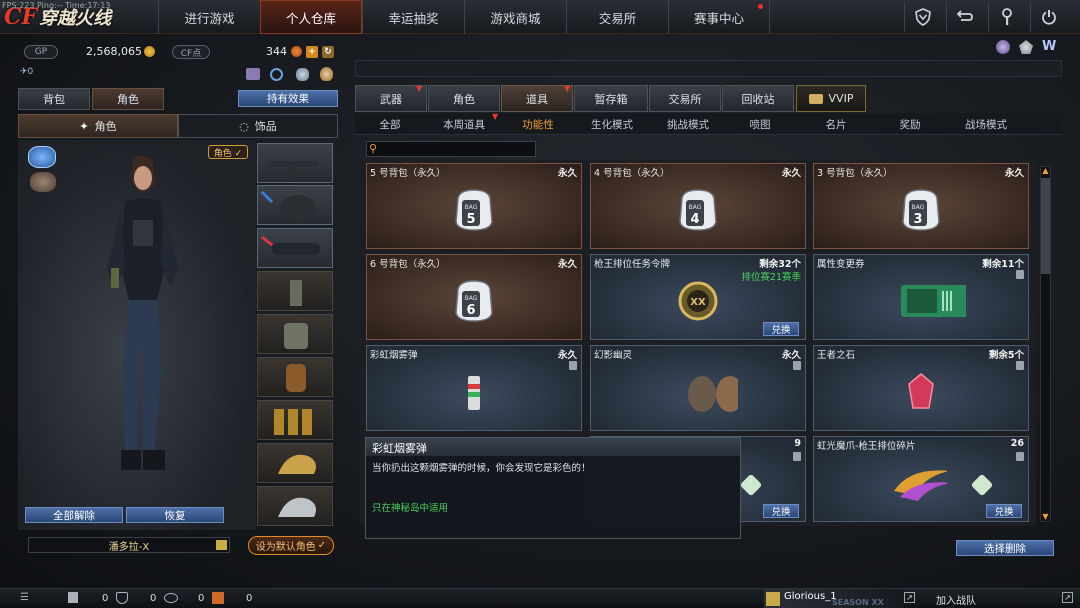 This screenshot has width=1080, height=608. What do you see at coordinates (688, 124) in the screenshot?
I see `subtab-challenge: 挑战模式` at bounding box center [688, 124].